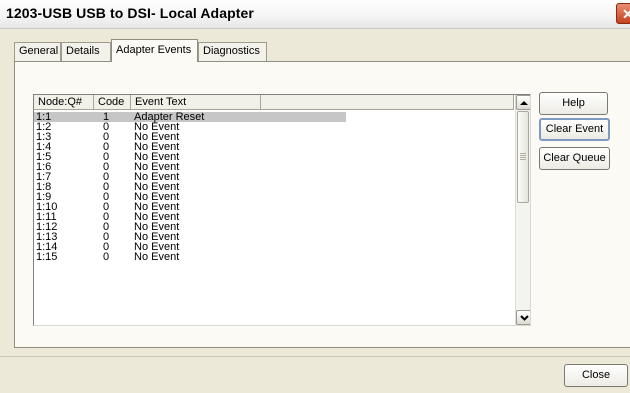 Image resolution: width=630 pixels, height=393 pixels. Describe the element at coordinates (522, 210) in the screenshot. I see `vertical-scrollbar` at that location.